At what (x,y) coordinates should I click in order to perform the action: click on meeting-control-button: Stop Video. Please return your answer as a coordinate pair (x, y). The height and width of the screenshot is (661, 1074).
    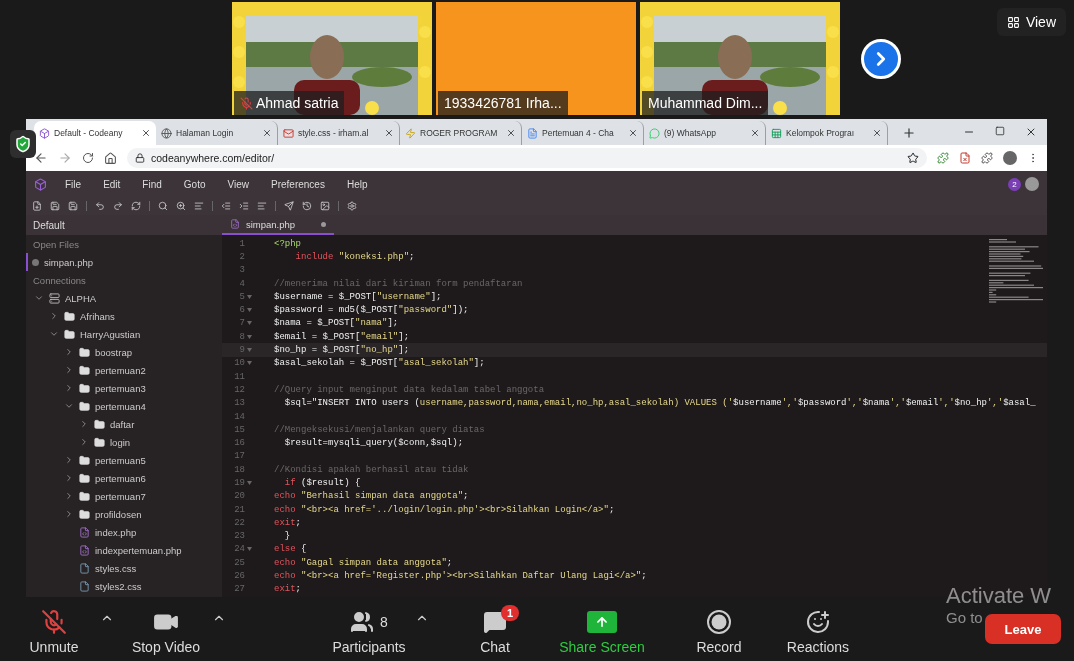
    Looking at the image, I should click on (166, 629).